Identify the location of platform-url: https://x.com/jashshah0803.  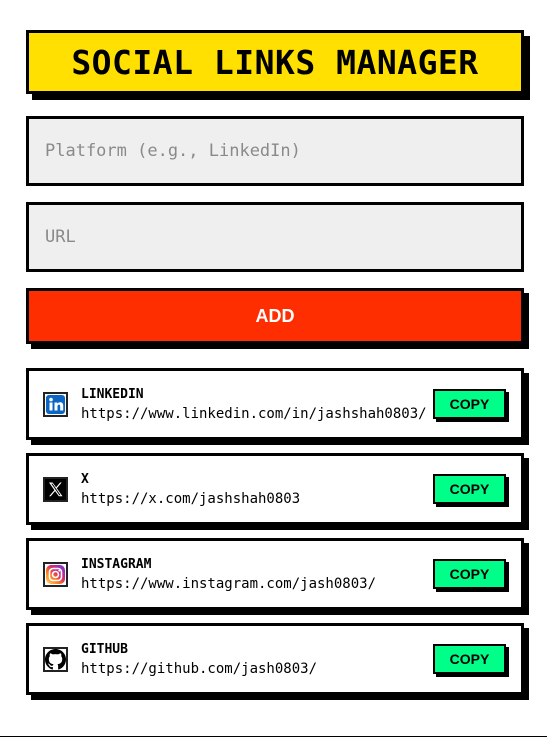
(191, 498).